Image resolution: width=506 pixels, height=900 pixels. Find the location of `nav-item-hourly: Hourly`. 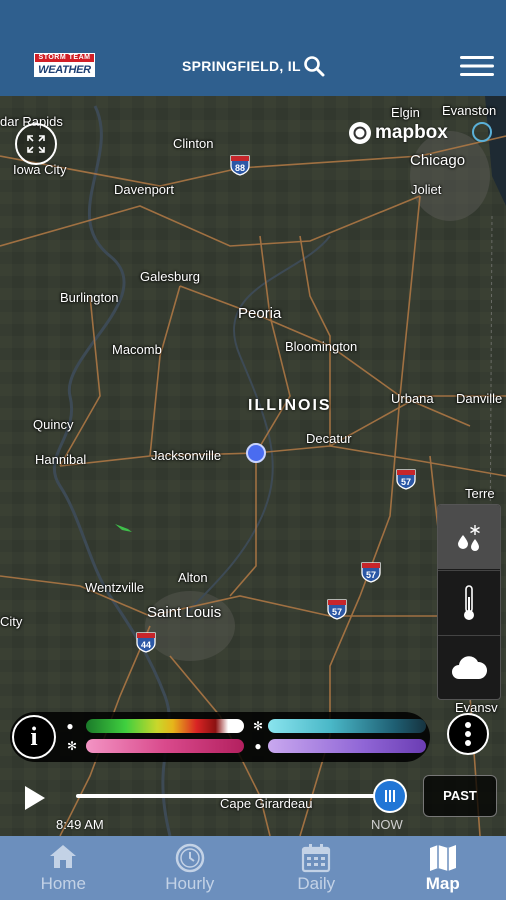

nav-item-hourly: Hourly is located at coordinates (190, 868).